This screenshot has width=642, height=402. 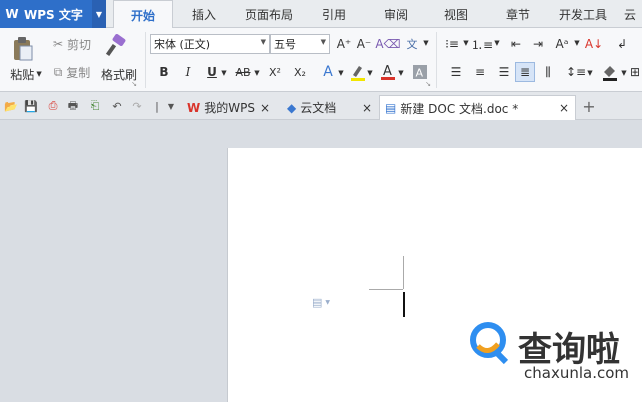 I want to click on align-left-icon: ☰, so click(x=456, y=72).